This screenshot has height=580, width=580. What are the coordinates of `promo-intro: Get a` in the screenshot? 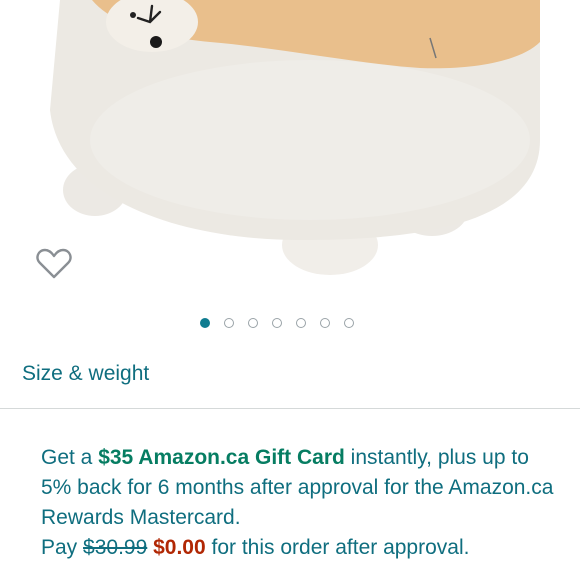 It's located at (70, 457).